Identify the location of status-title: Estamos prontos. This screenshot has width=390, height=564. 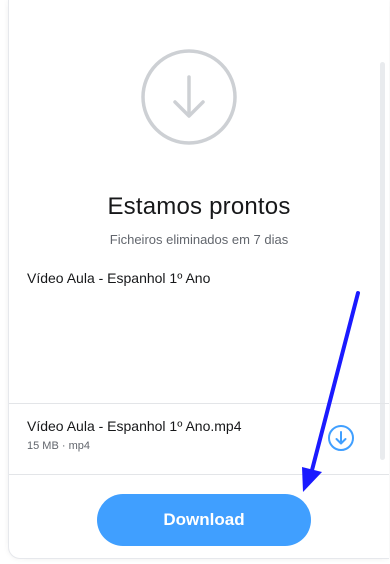
(199, 206).